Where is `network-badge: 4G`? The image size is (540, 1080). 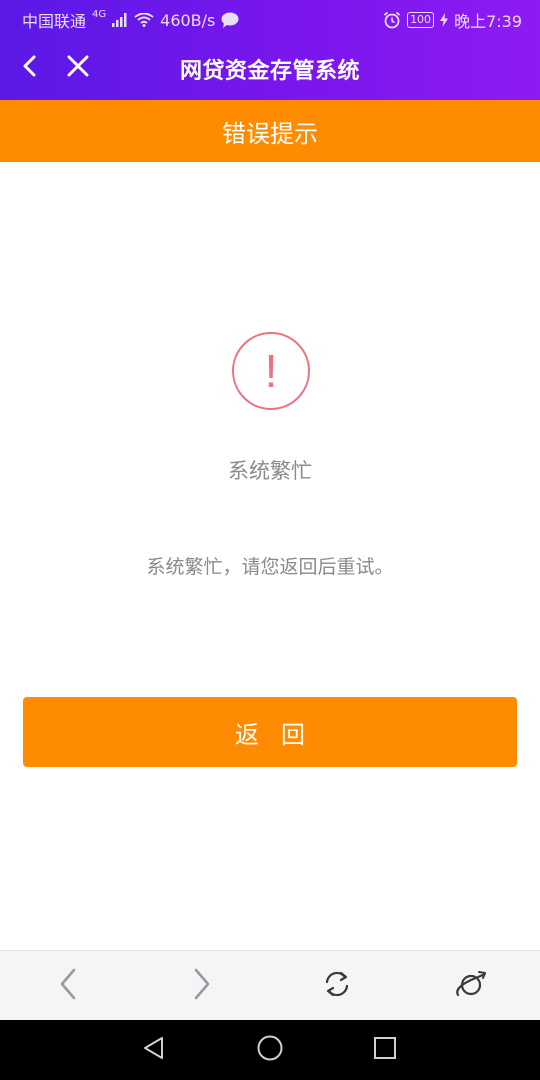
network-badge: 4G is located at coordinates (99, 14).